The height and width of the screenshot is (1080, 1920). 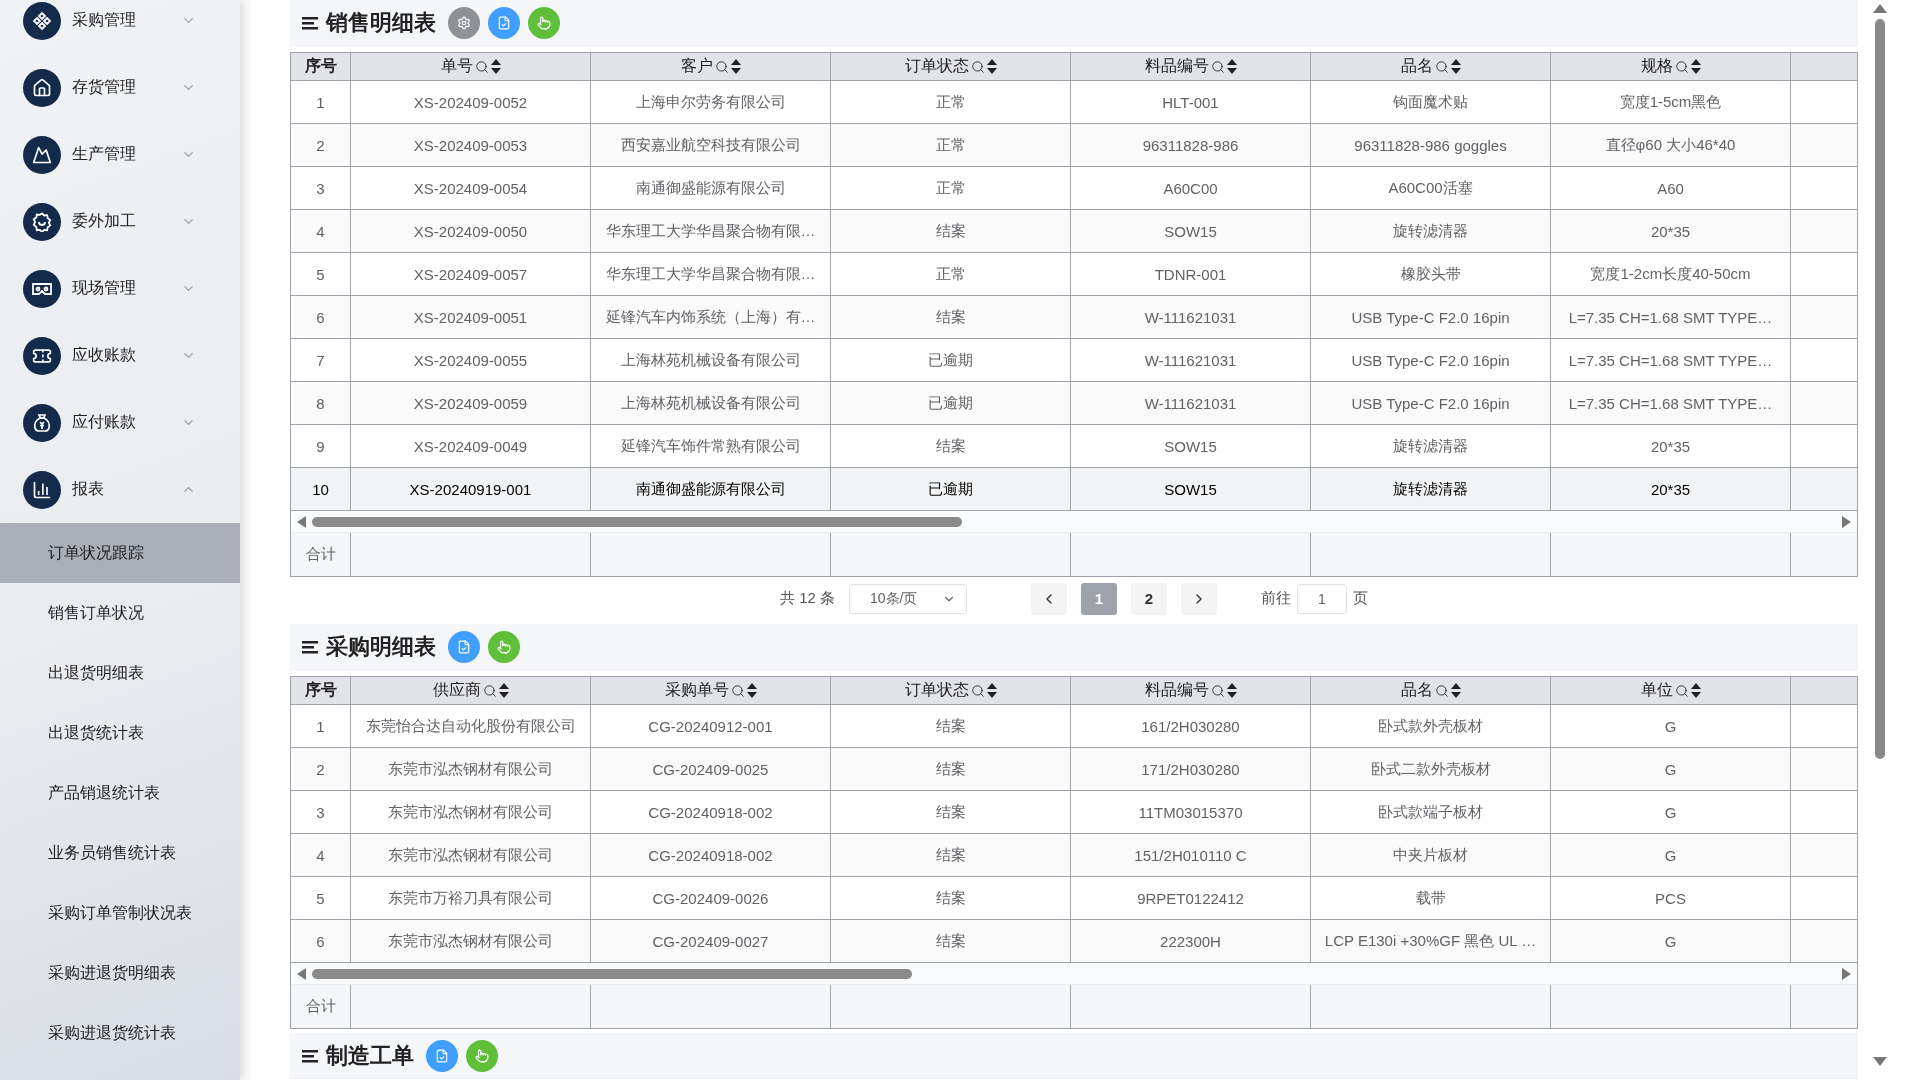 I want to click on goto-label: 前往, so click(x=1276, y=598).